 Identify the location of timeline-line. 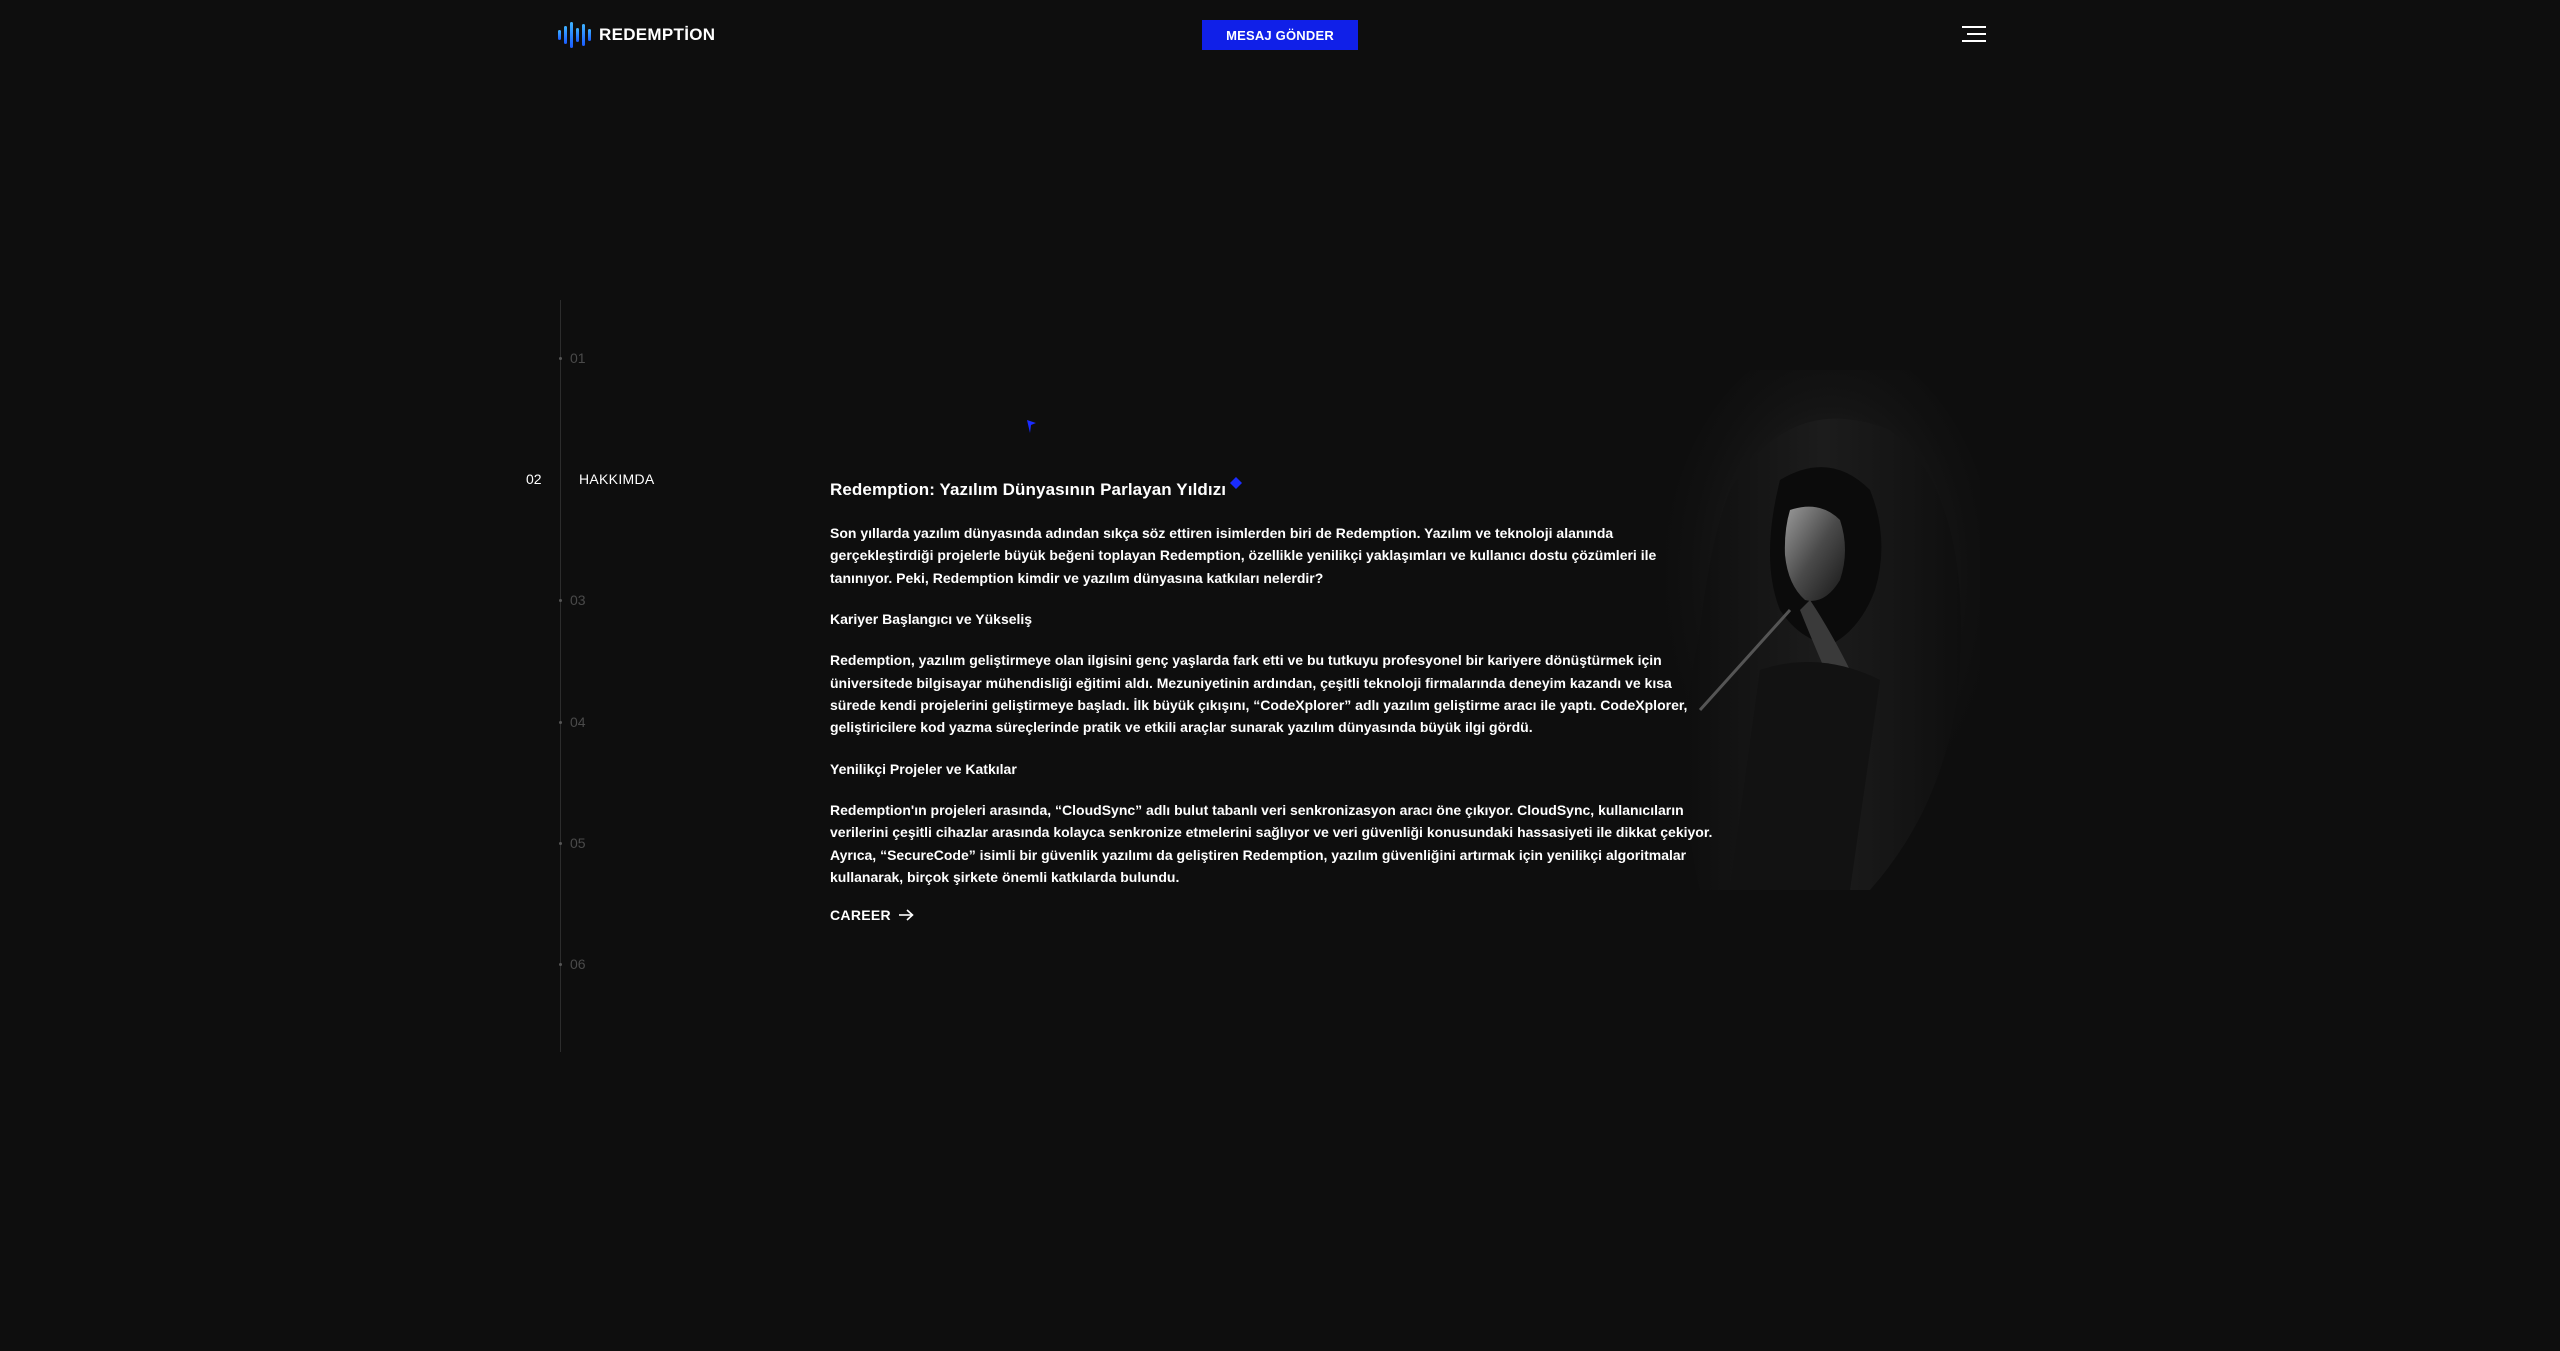
(560, 676).